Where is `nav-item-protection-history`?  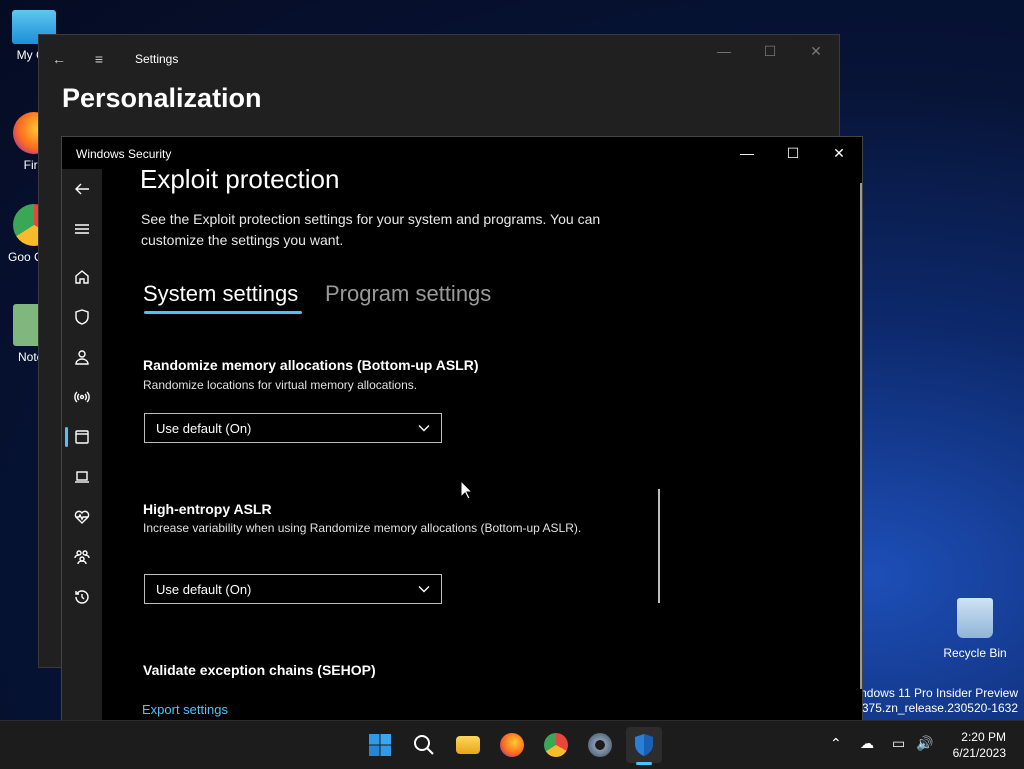 nav-item-protection-history is located at coordinates (82, 597).